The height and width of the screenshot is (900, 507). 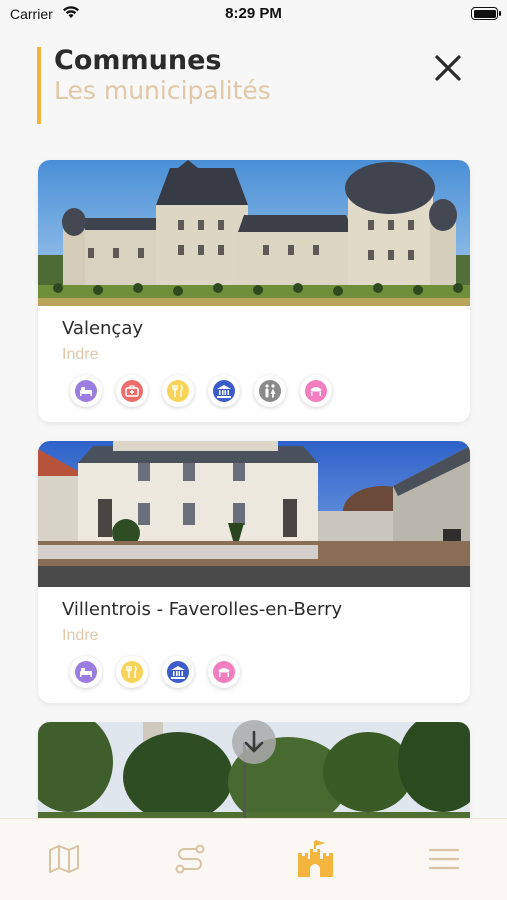 I want to click on route-icon, so click(x=190, y=859).